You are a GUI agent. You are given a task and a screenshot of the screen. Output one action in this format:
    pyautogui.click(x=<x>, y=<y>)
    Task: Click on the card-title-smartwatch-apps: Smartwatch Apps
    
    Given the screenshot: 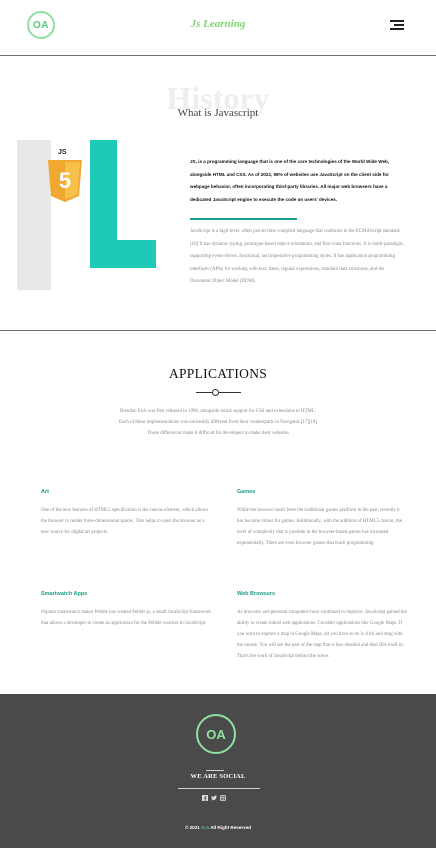 What is the action you would take?
    pyautogui.click(x=64, y=594)
    